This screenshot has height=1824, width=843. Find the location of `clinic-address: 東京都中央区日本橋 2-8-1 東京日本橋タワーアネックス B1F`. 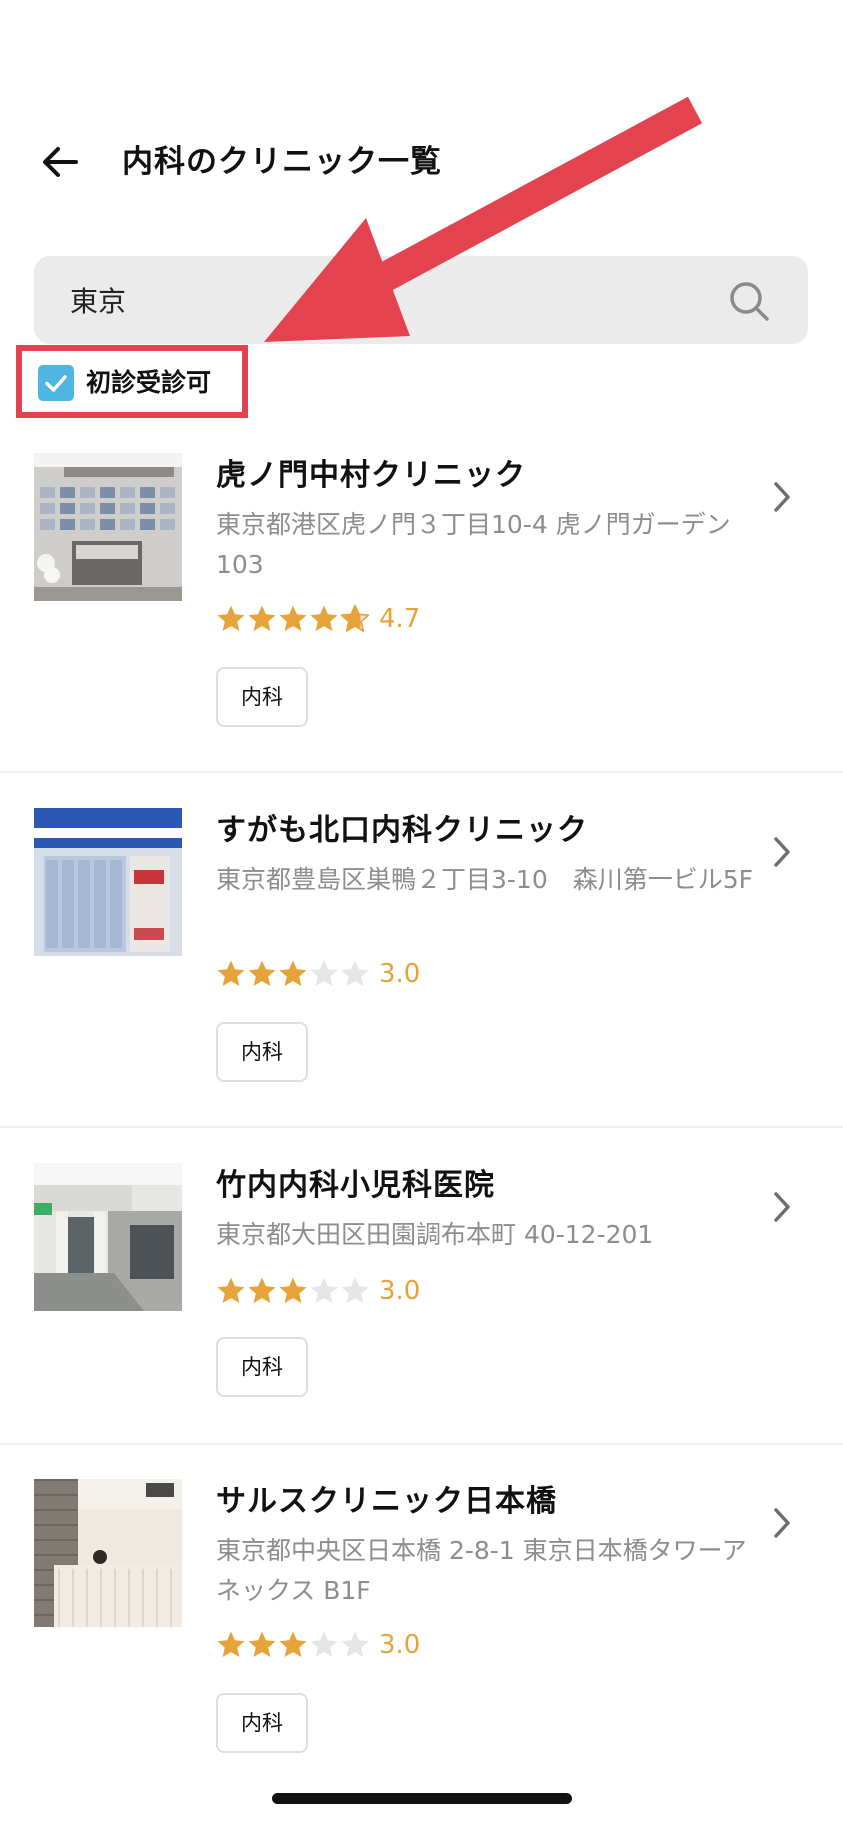

clinic-address: 東京都中央区日本橋 2-8-1 東京日本橋タワーアネックス B1F is located at coordinates (481, 1570).